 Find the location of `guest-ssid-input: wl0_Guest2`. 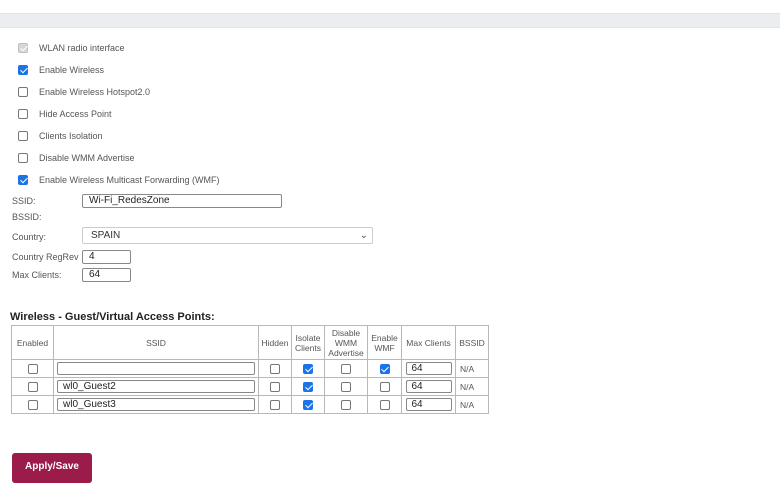

guest-ssid-input: wl0_Guest2 is located at coordinates (156, 386).